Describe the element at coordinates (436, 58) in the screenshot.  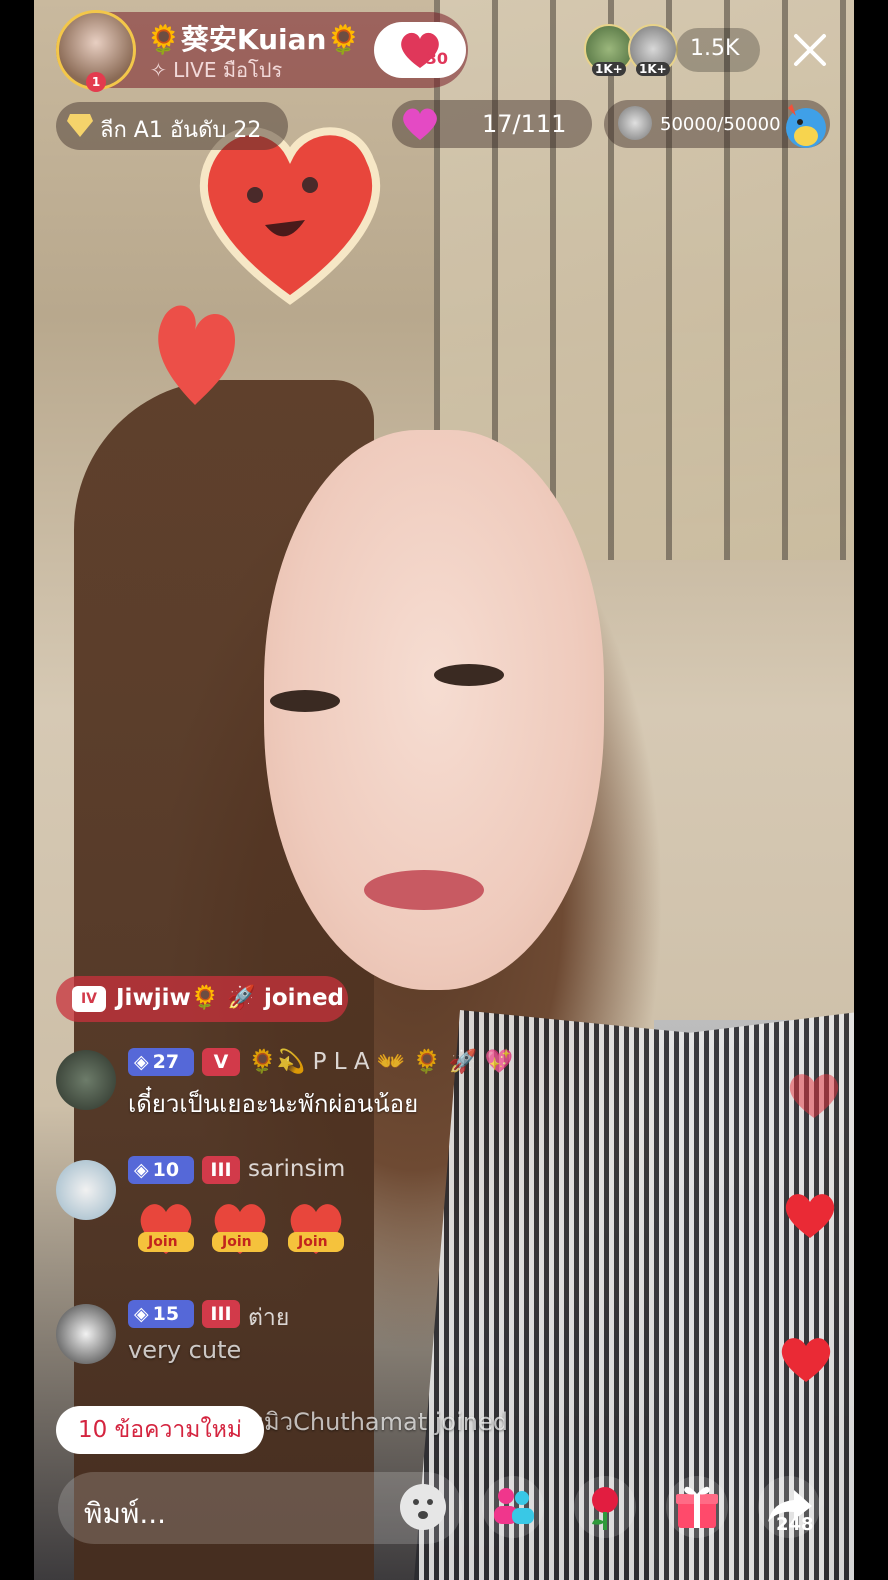
I see `follow-count: 30` at that location.